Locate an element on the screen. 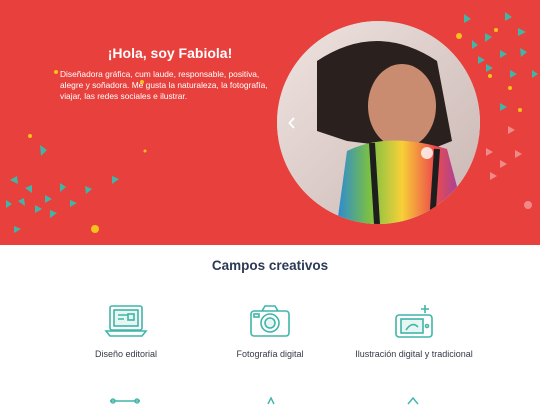  section-title: Campos creativos is located at coordinates (270, 265).